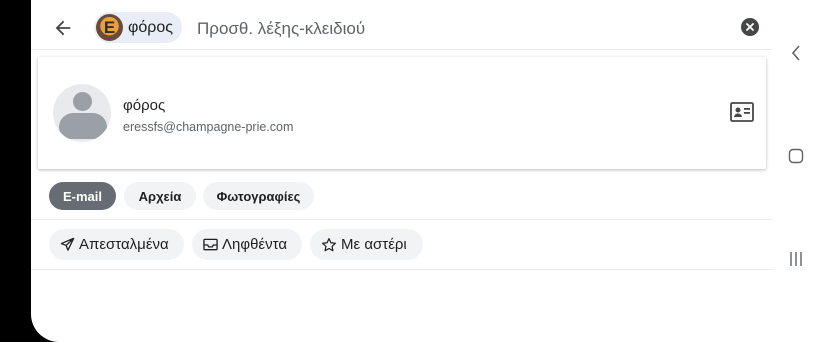 This screenshot has width=820, height=342. Describe the element at coordinates (796, 171) in the screenshot. I see `system-nav-bar` at that location.